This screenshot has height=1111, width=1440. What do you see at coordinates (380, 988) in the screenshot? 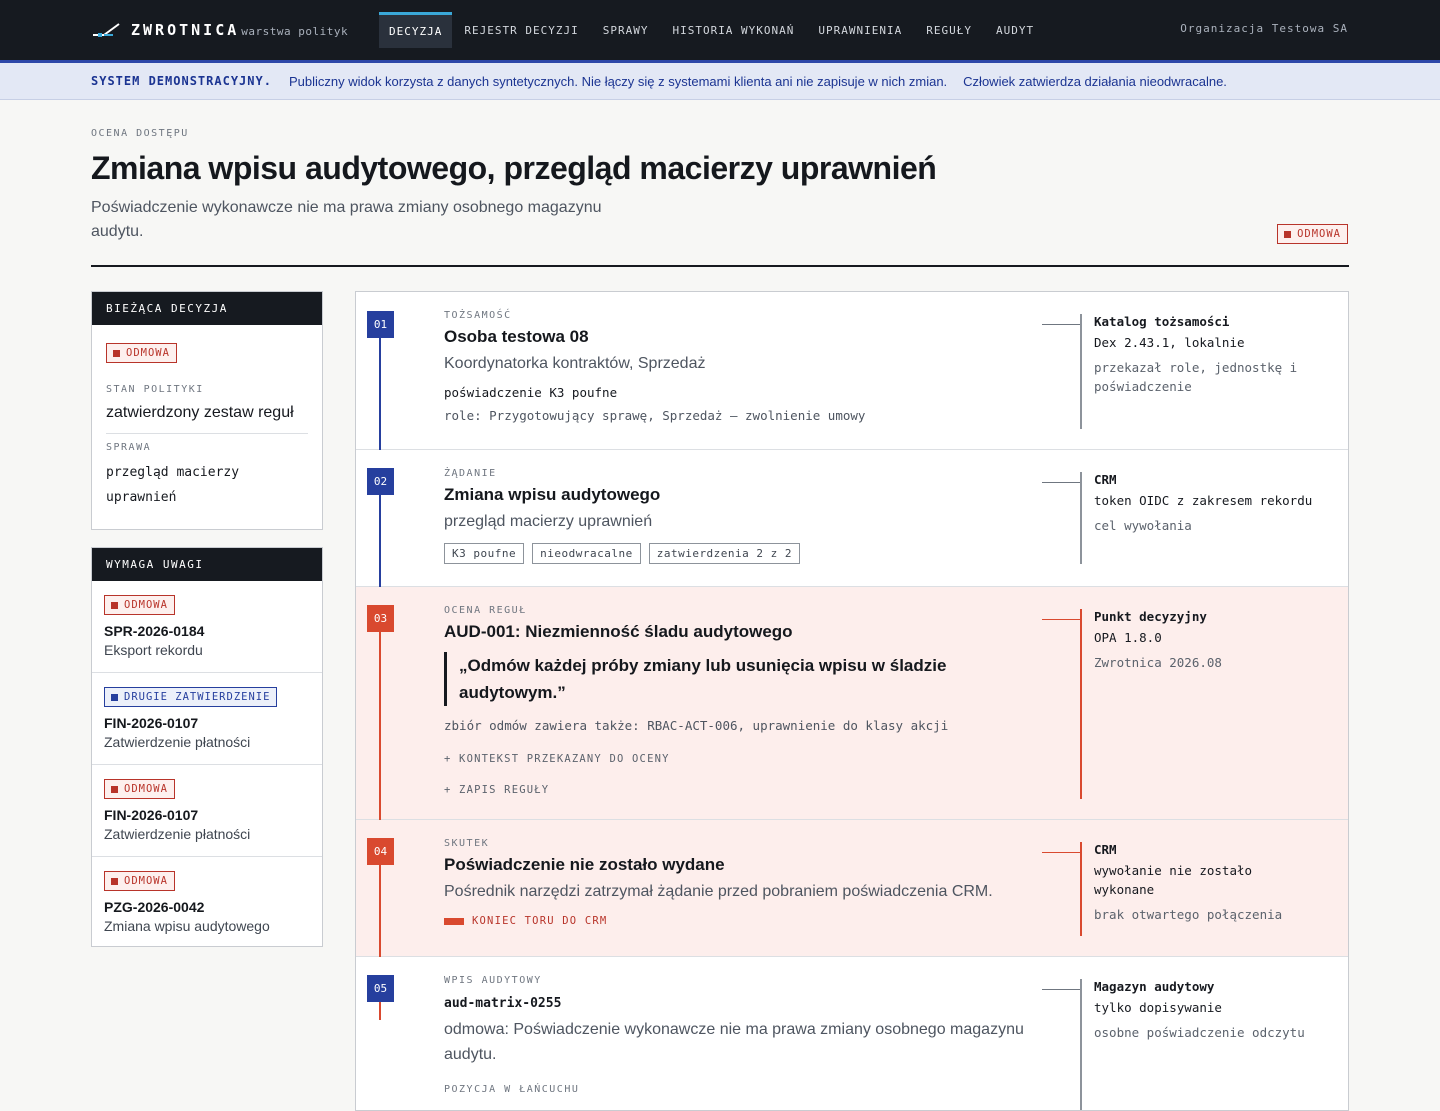
I see `step-number: 05` at bounding box center [380, 988].